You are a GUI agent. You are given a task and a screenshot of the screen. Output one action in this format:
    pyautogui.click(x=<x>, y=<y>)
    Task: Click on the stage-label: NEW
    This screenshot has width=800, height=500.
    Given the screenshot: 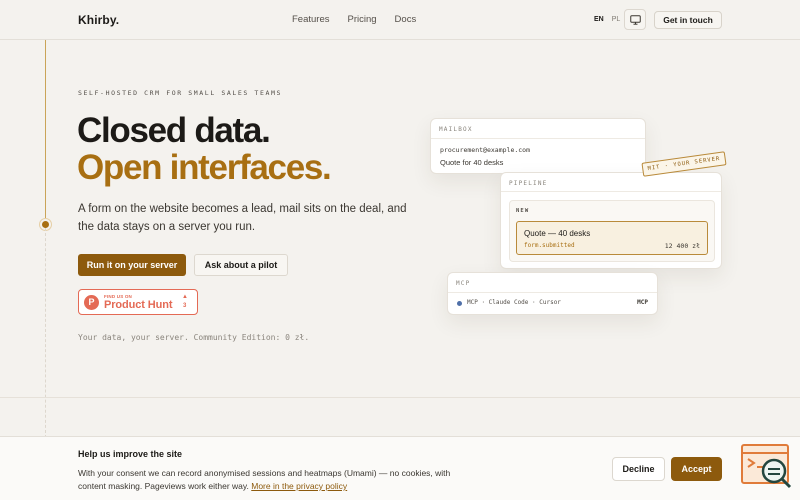 What is the action you would take?
    pyautogui.click(x=523, y=211)
    